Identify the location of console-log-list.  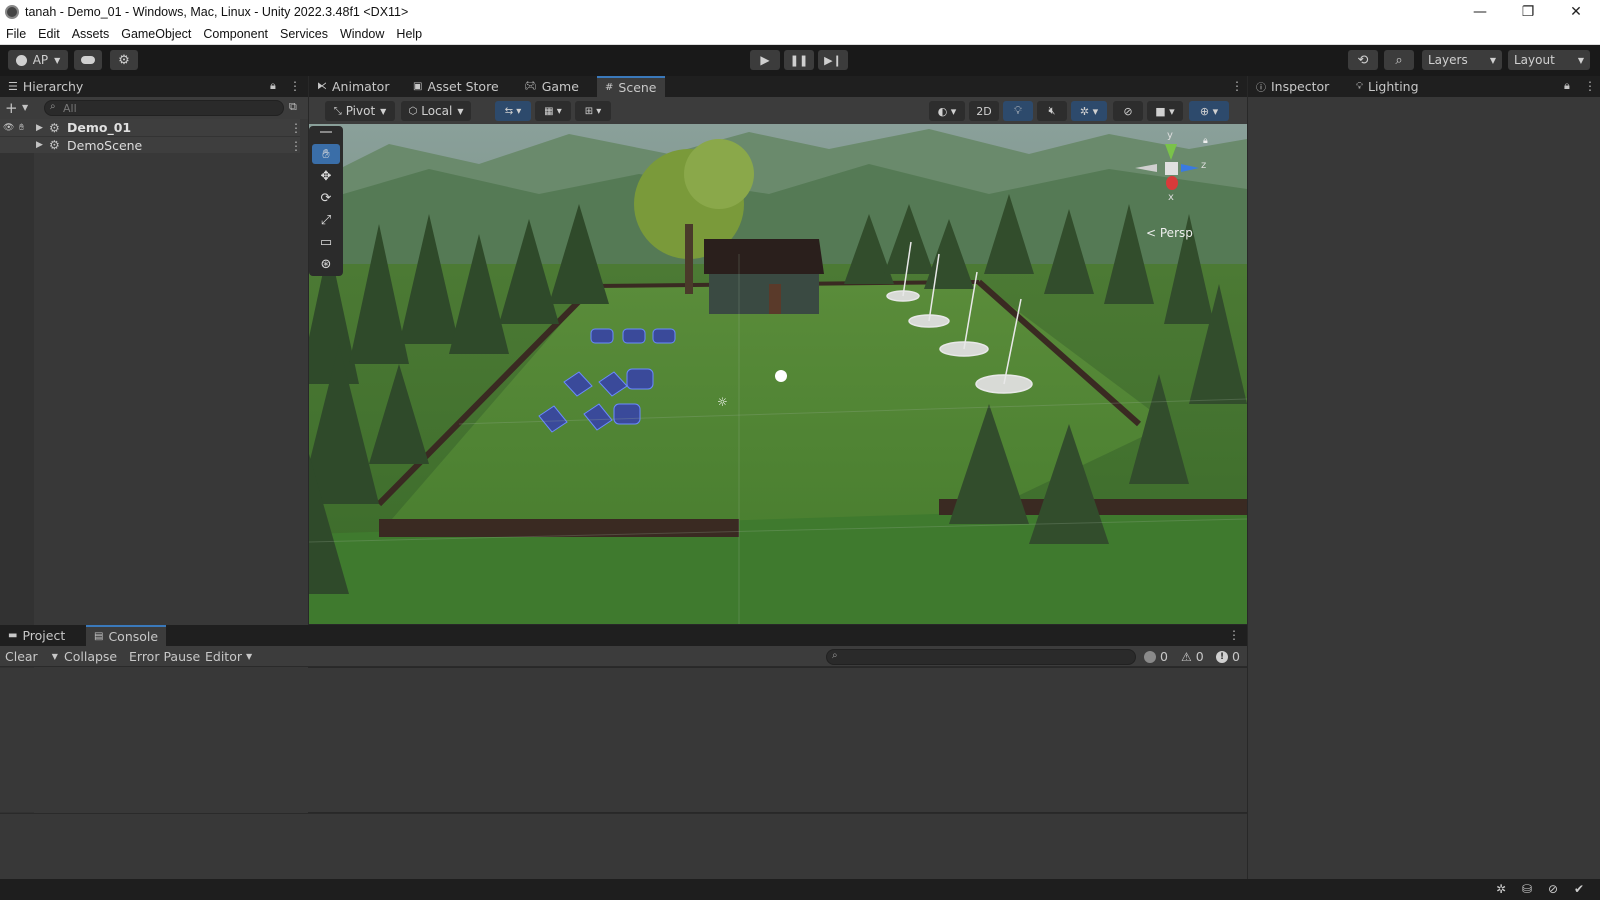
(623, 740).